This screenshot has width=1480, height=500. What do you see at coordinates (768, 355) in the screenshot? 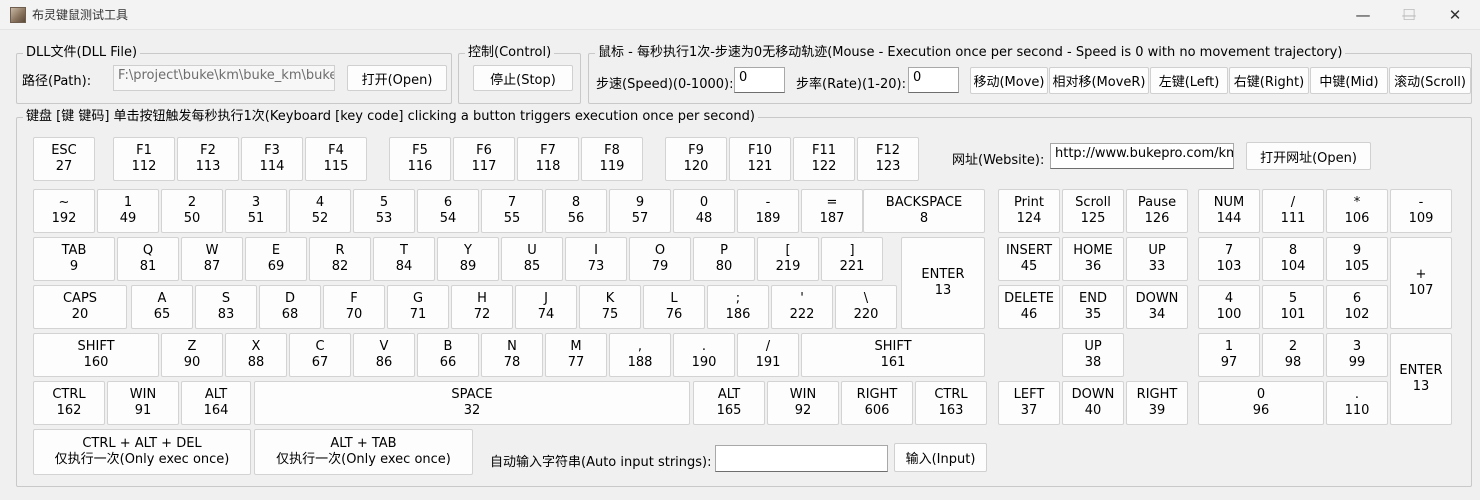
I see `key-button: /191` at bounding box center [768, 355].